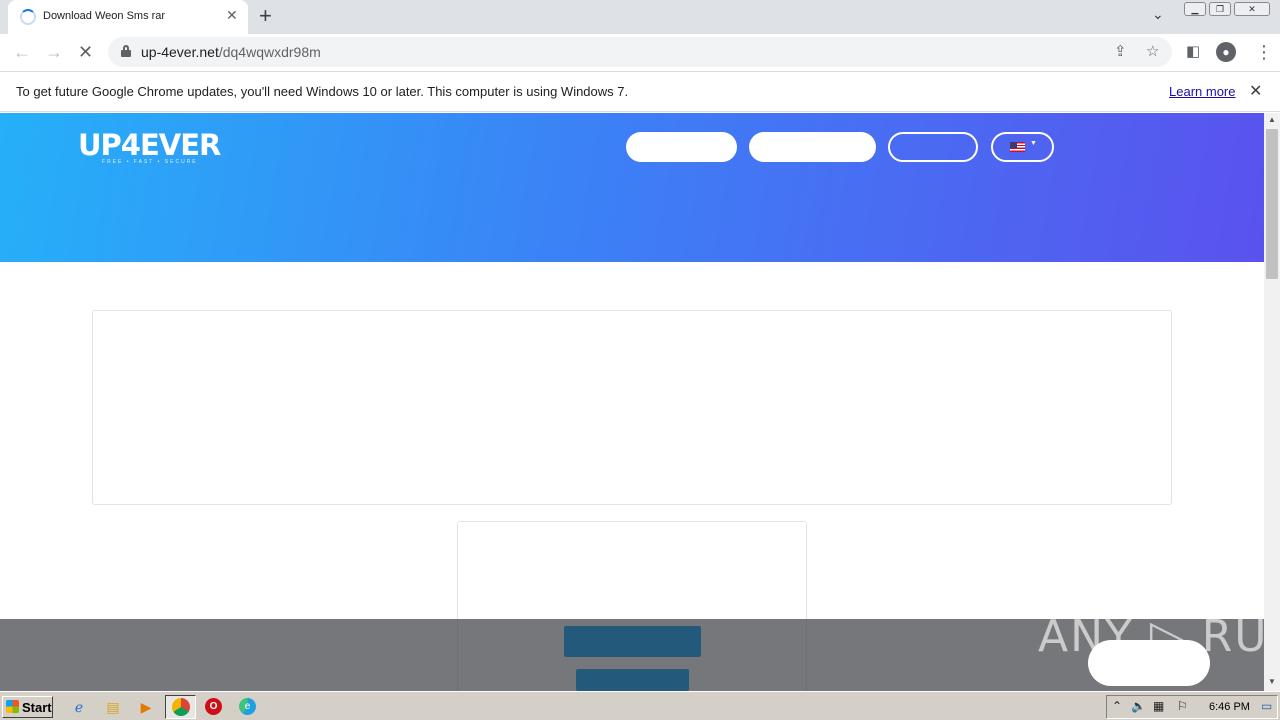 This screenshot has height=720, width=1280. I want to click on opera-icon: O, so click(213, 706).